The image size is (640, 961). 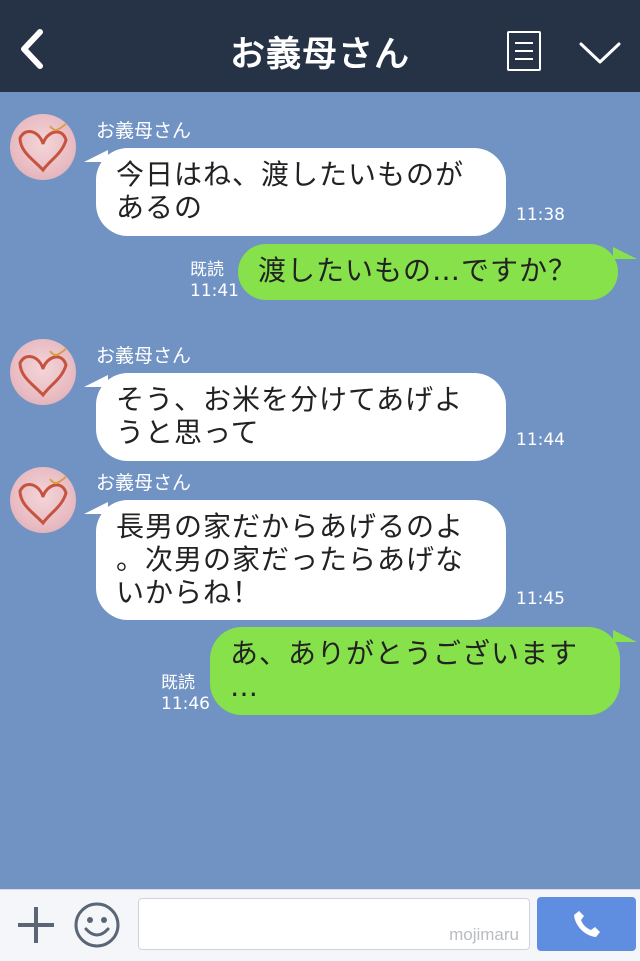 I want to click on message-time: 11:41, so click(x=214, y=291).